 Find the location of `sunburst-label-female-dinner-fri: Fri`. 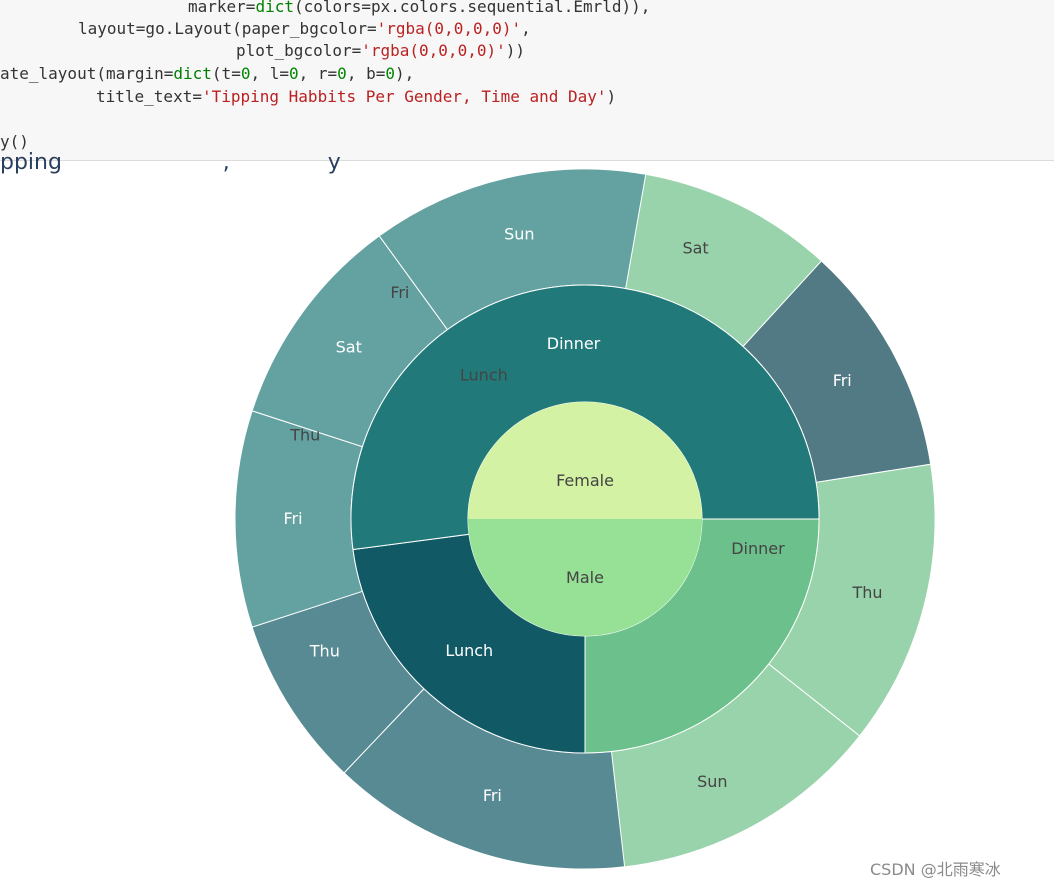

sunburst-label-female-dinner-fri: Fri is located at coordinates (842, 380).